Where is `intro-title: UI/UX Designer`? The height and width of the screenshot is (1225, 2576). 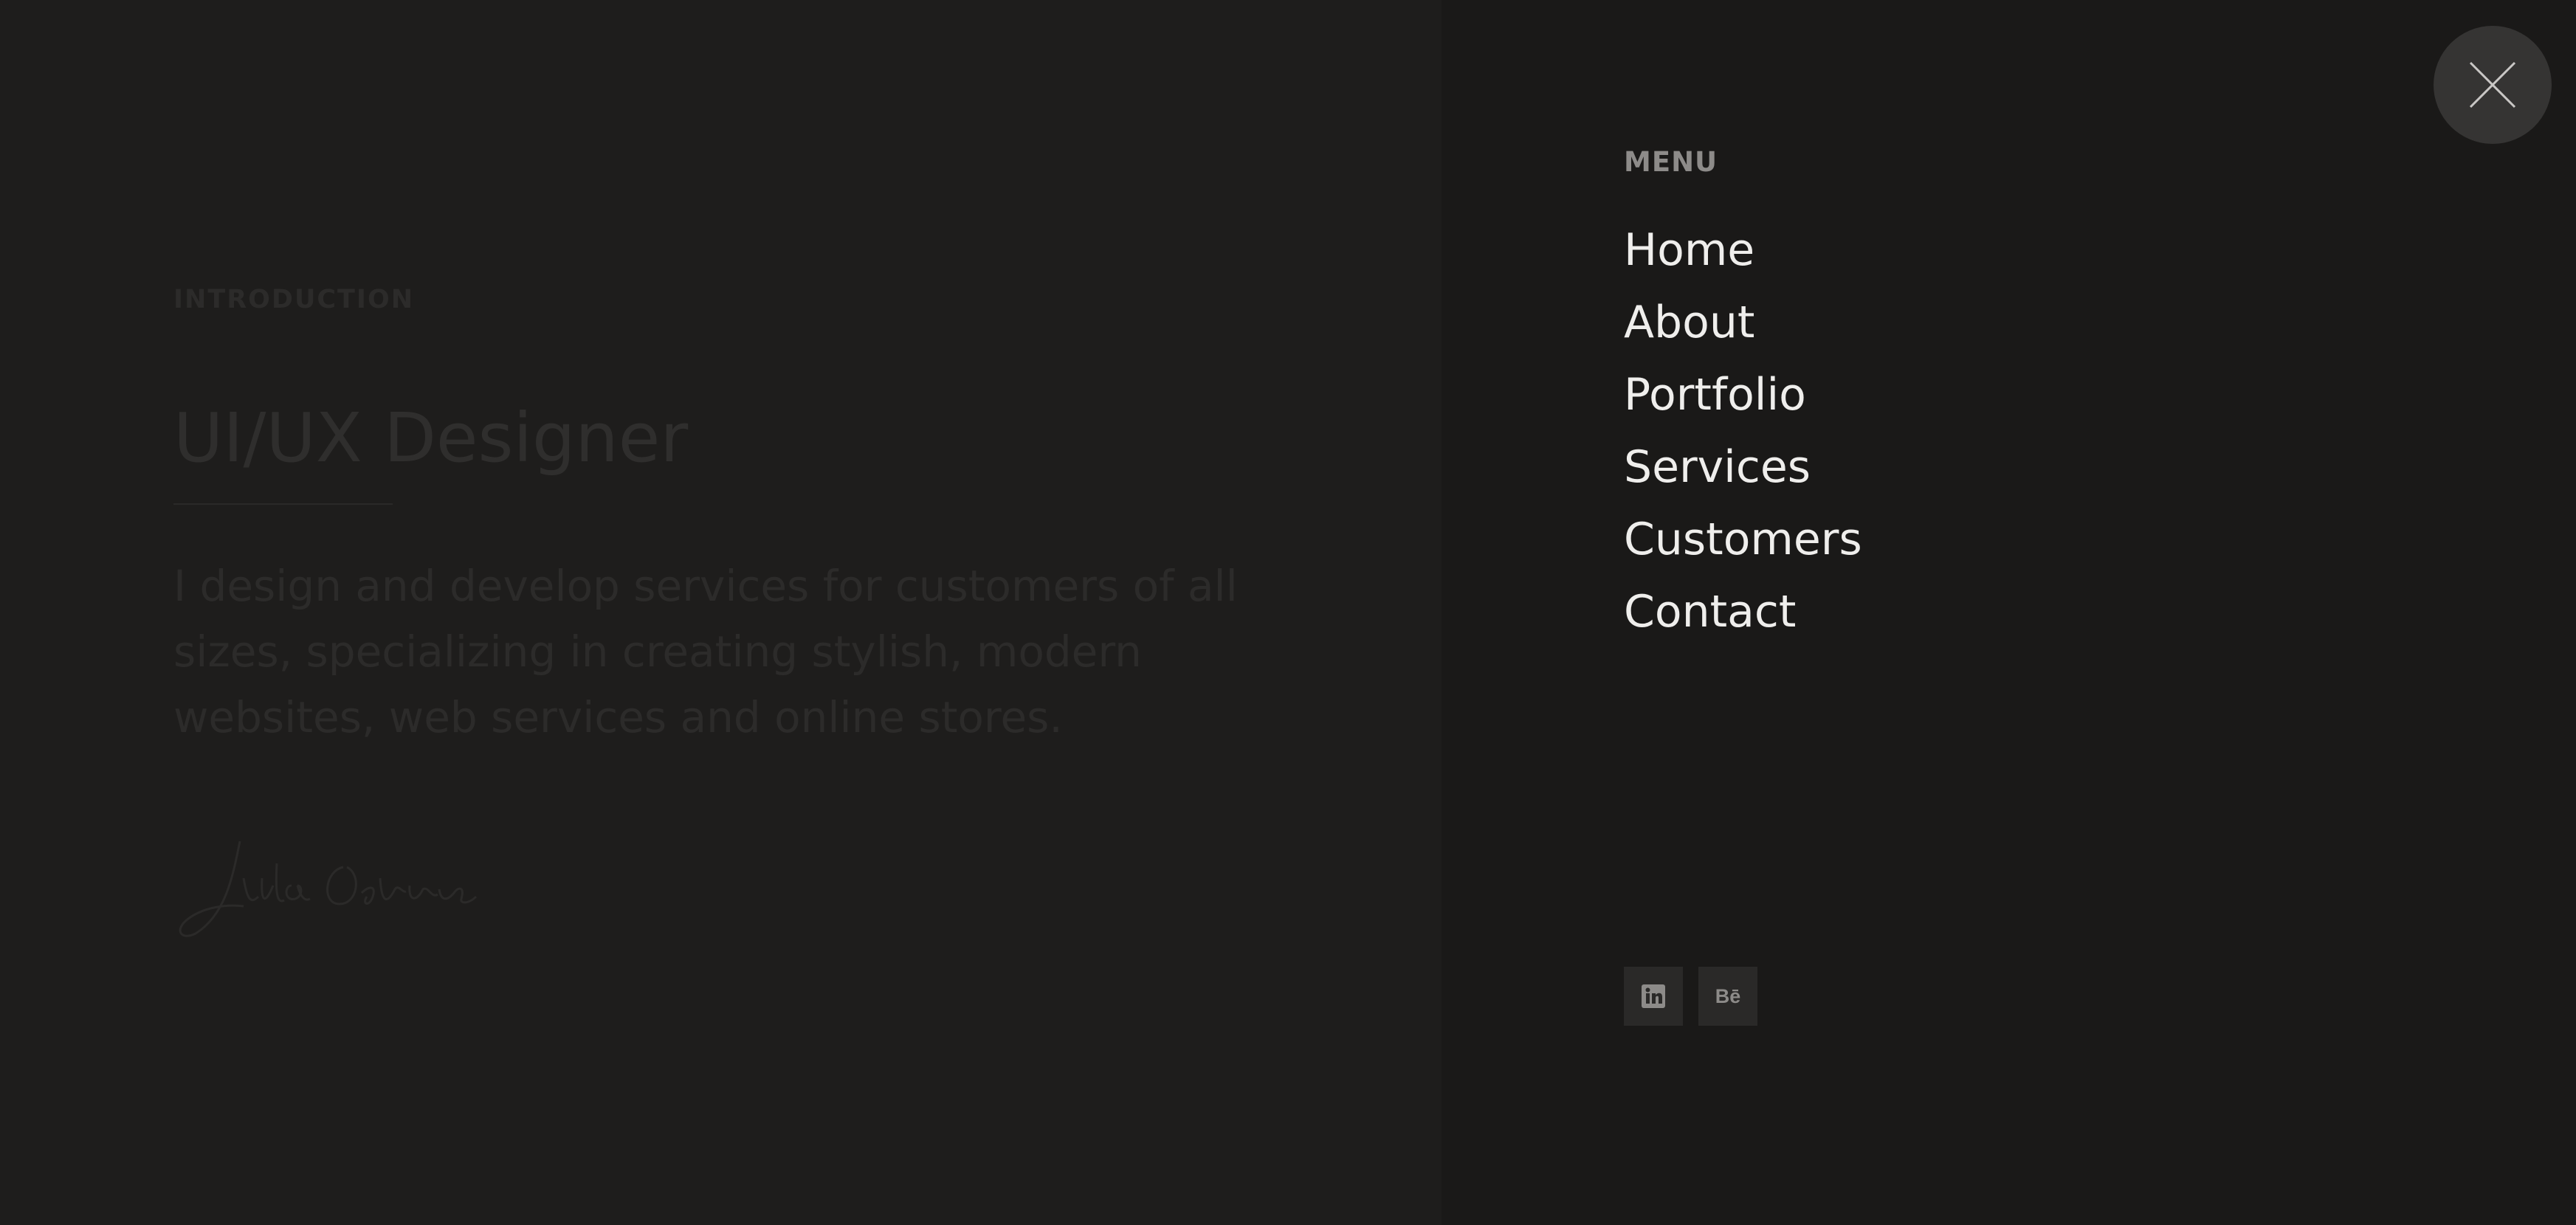
intro-title: UI/UX Designer is located at coordinates (431, 437).